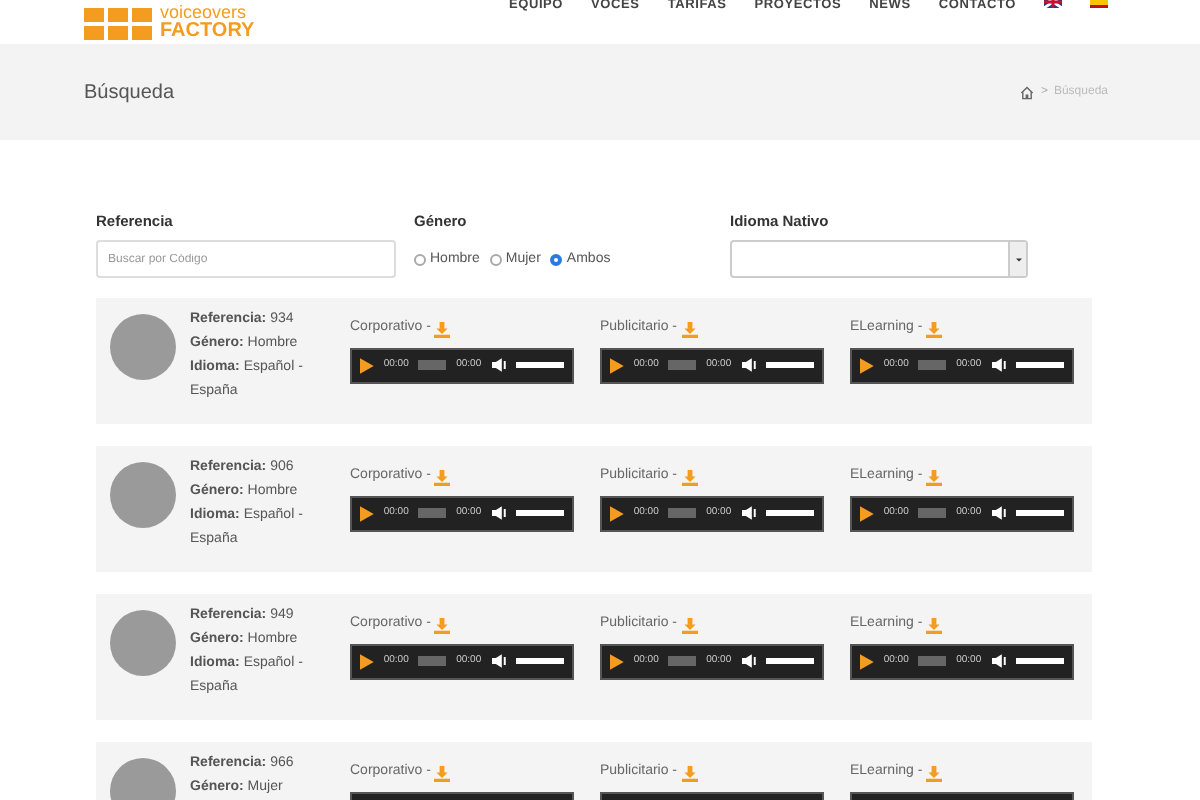 This screenshot has height=800, width=1200. Describe the element at coordinates (207, 31) in the screenshot. I see `logo-wordmark: FACTORY` at that location.